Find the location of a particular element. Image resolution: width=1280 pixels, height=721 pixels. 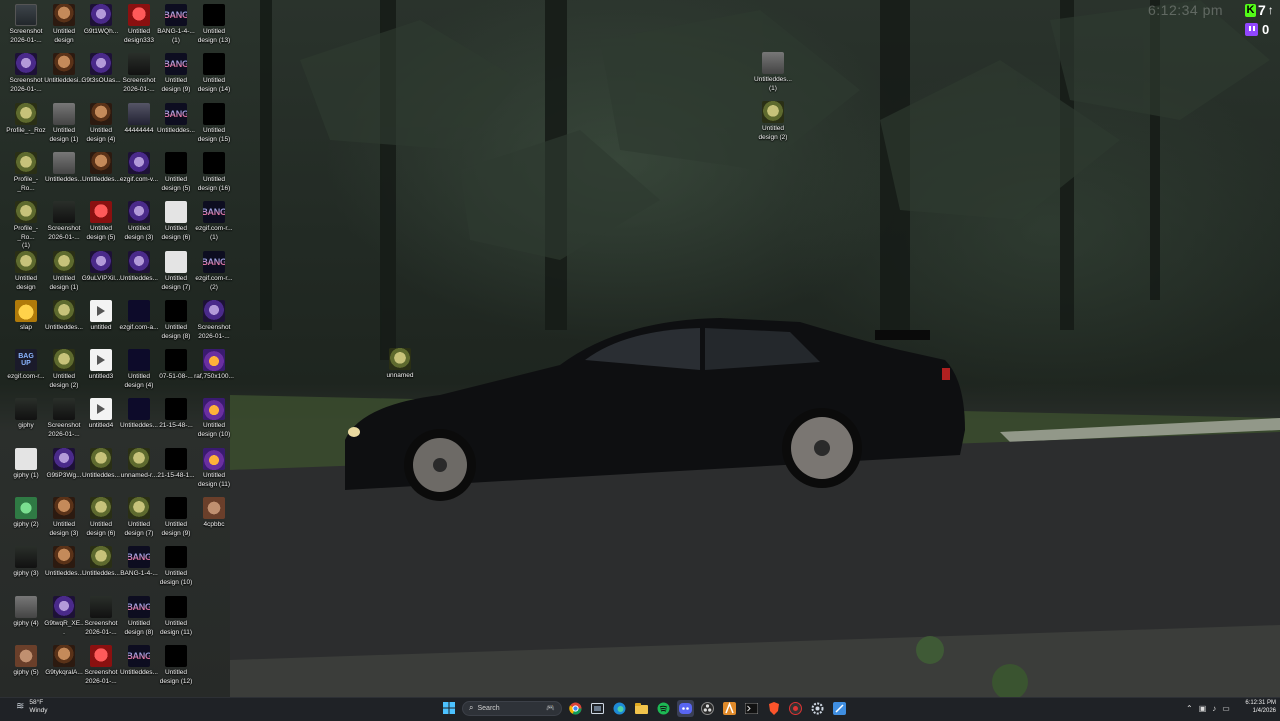

windows-start-icon is located at coordinates (448, 708).